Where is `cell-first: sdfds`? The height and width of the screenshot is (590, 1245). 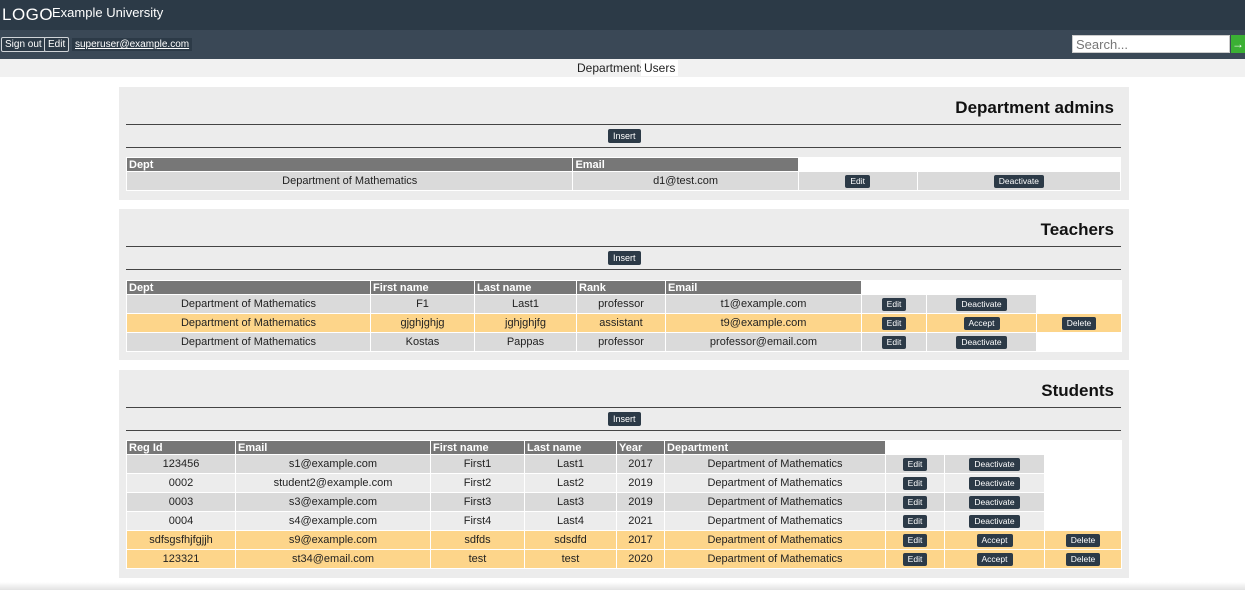
cell-first: sdfds is located at coordinates (477, 540).